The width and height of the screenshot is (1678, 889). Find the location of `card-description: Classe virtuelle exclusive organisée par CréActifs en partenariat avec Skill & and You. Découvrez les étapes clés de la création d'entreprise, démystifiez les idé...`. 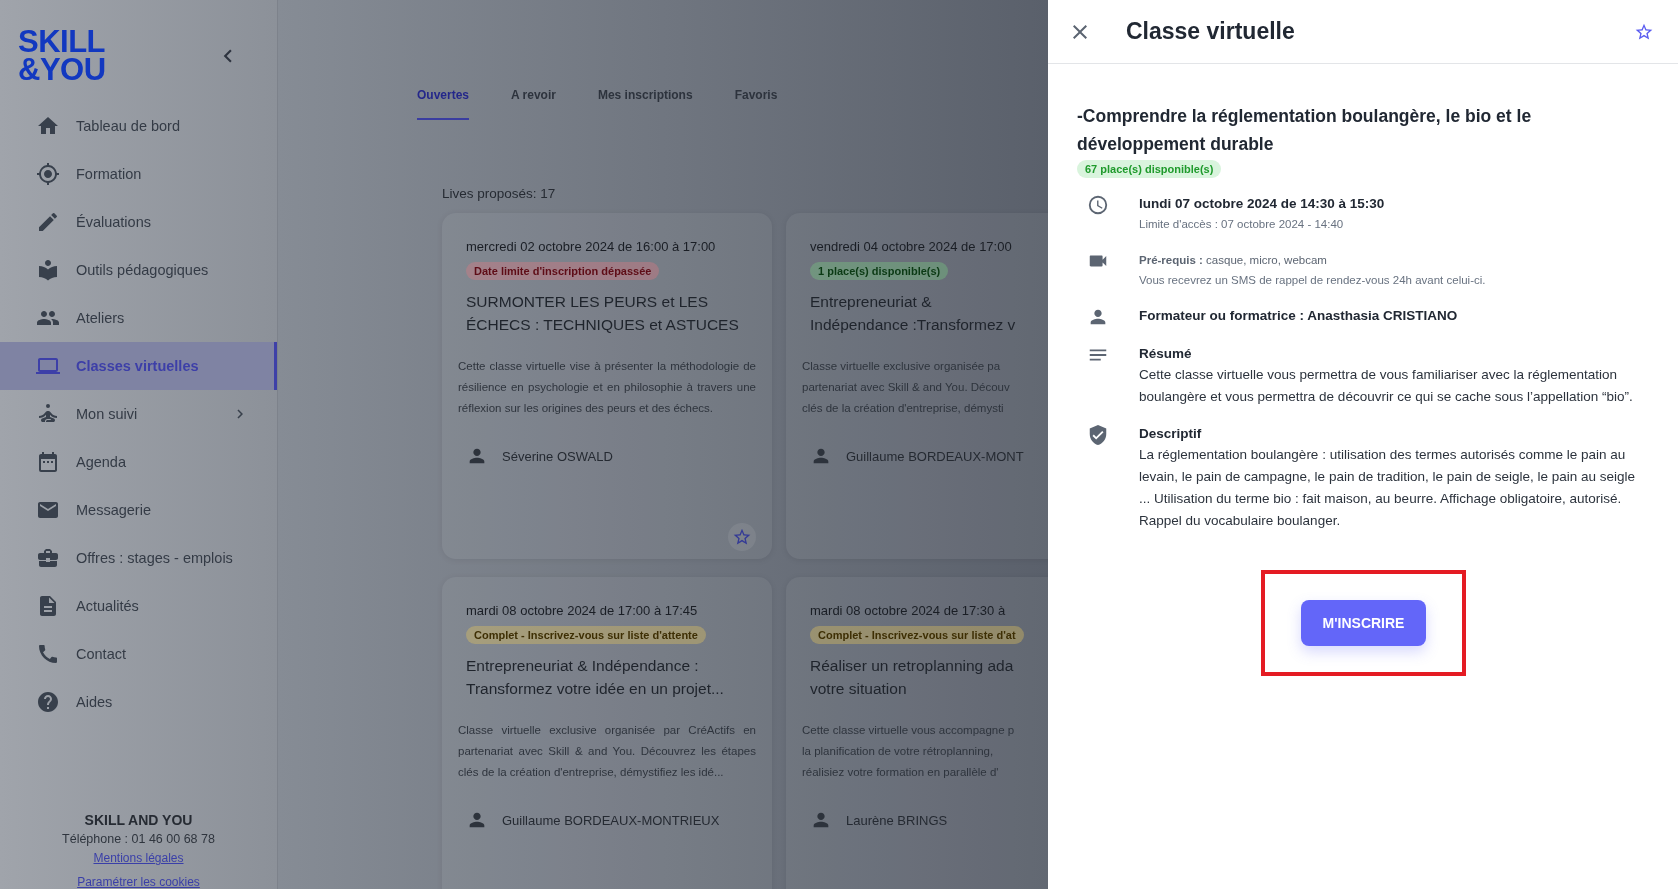

card-description: Classe virtuelle exclusive organisée par CréActifs en partenariat avec Skill & and You. Découvrez les étapes clés de la création d'entreprise, démystifiez les idé... is located at coordinates (607, 751).